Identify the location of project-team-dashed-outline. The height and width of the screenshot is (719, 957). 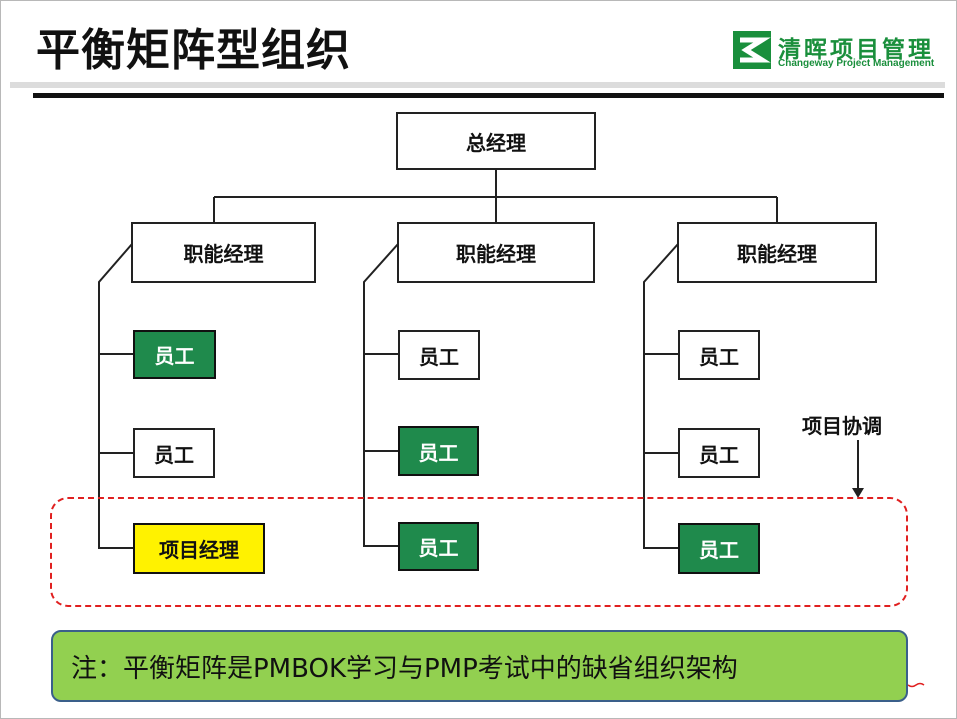
(479, 552).